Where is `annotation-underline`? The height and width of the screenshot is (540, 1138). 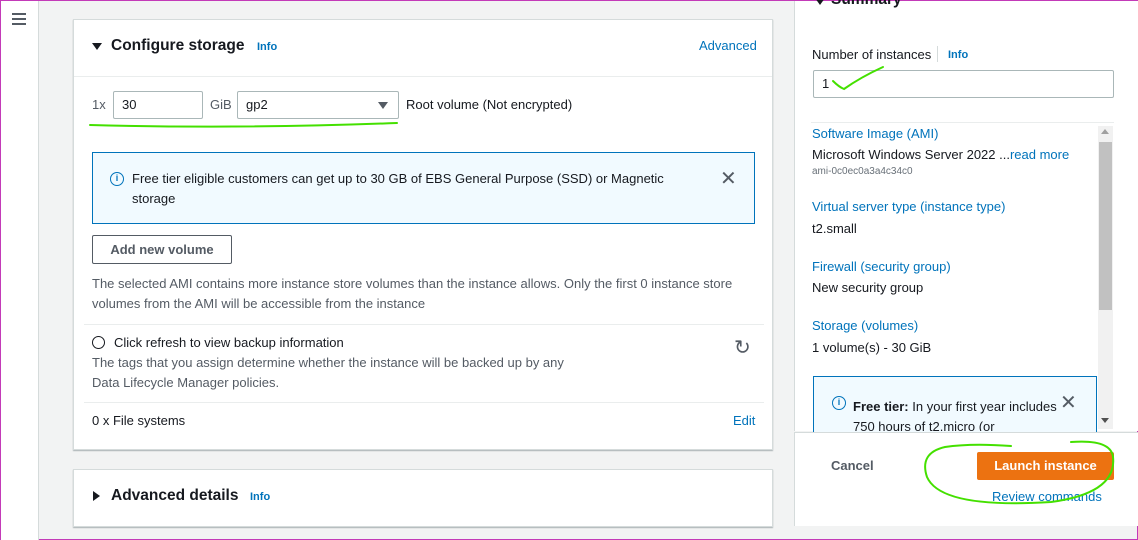 annotation-underline is located at coordinates (243, 125).